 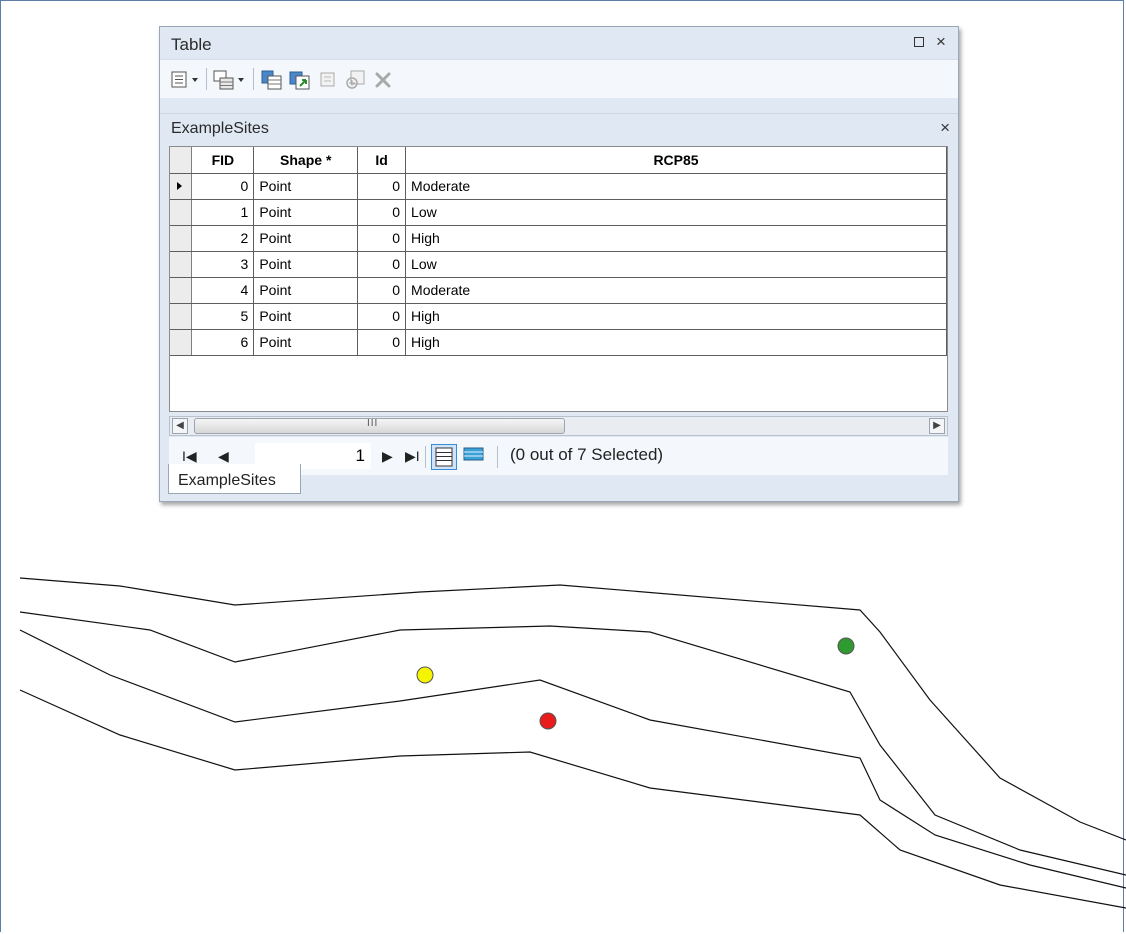 I want to click on cell-fid: 1, so click(x=223, y=212).